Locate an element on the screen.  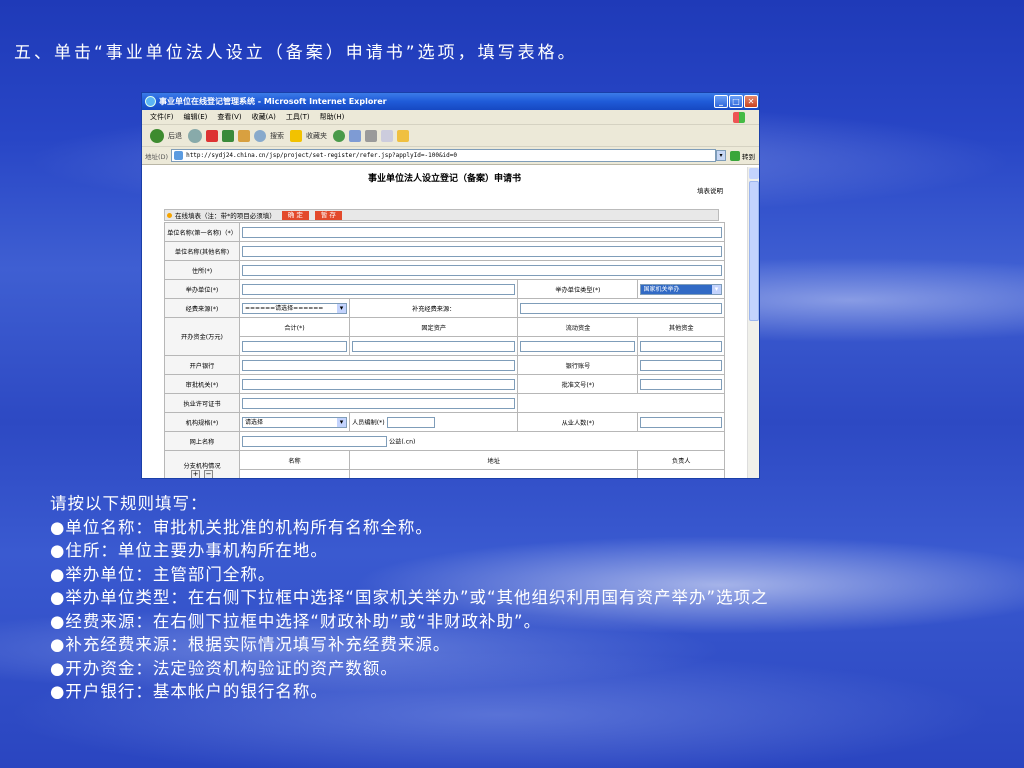
branch-leader-cell is located at coordinates (681, 473).